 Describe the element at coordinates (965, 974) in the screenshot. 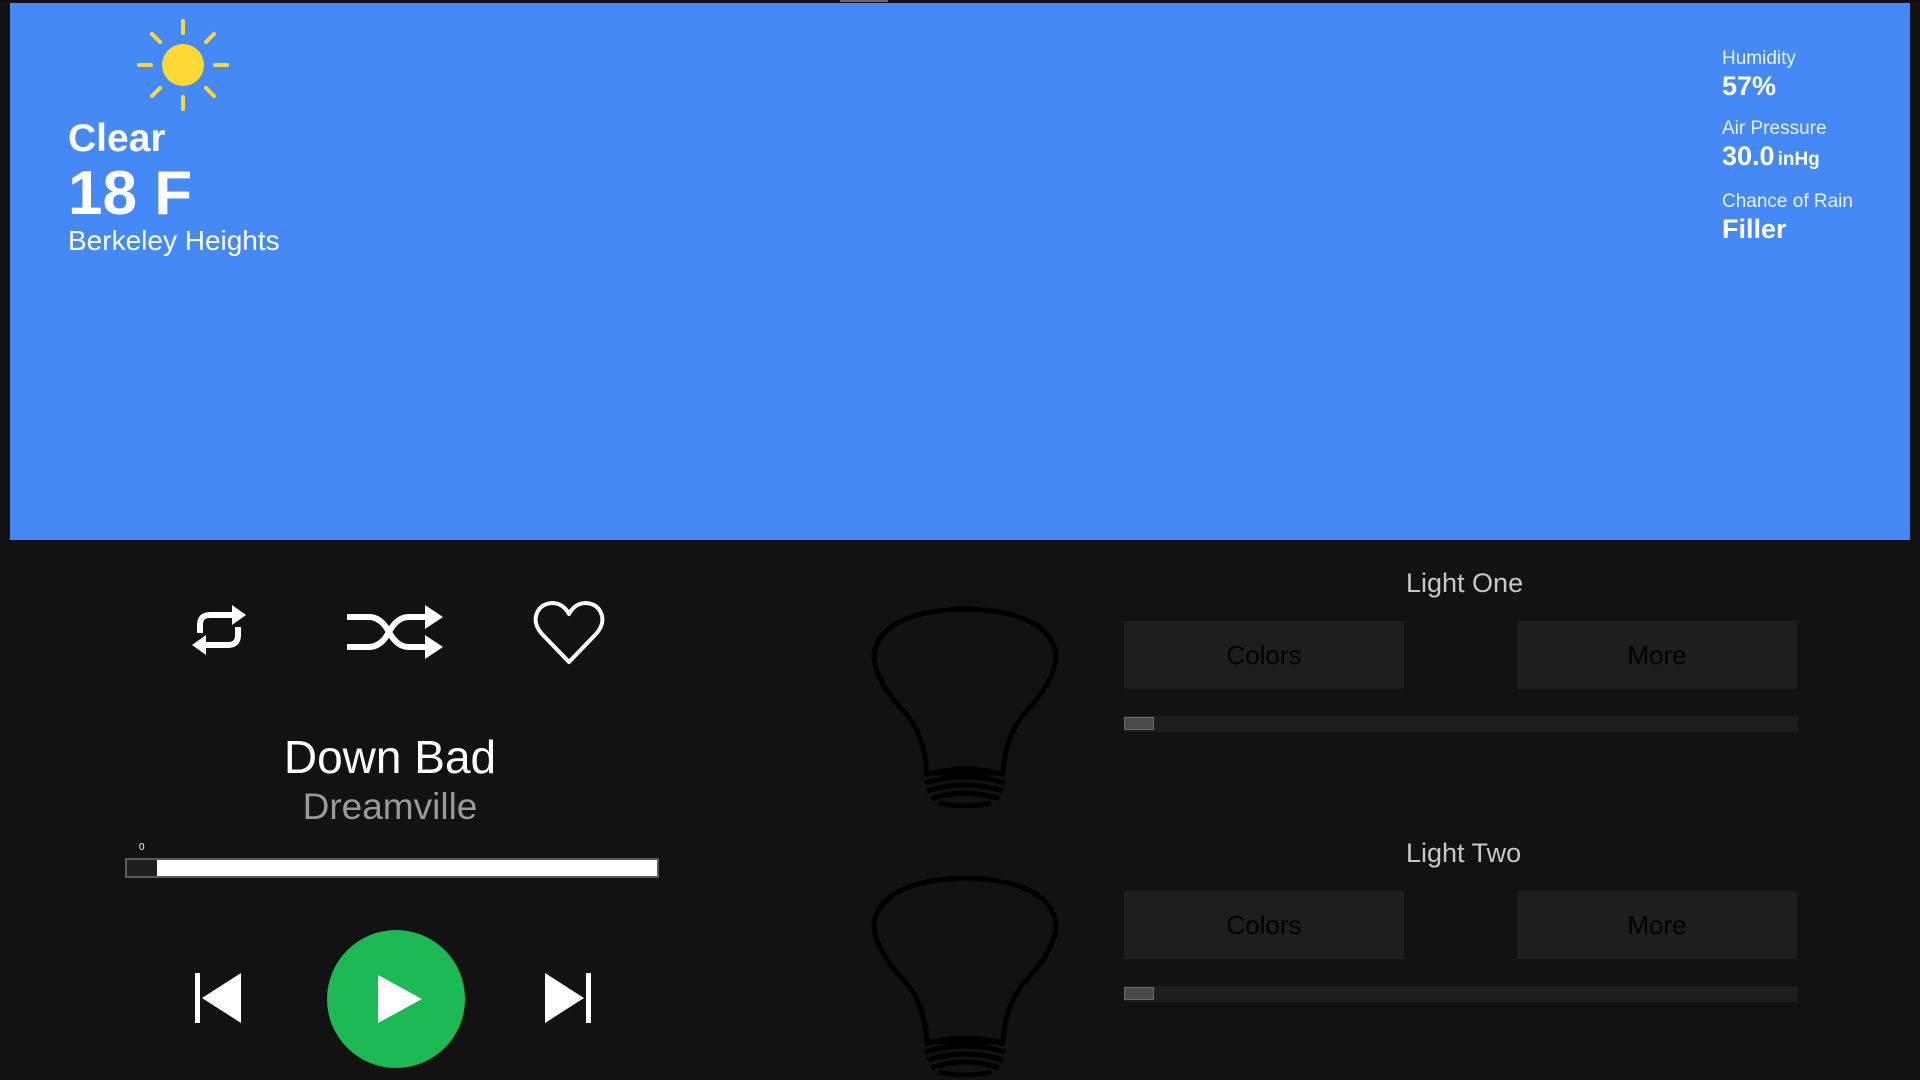

I see `light-two-bulb-icon` at that location.